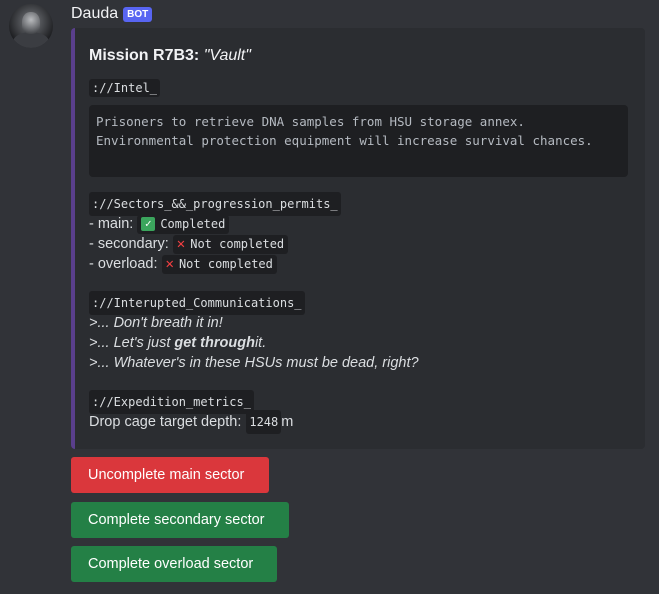 The height and width of the screenshot is (594, 659). I want to click on comms-header: ://Interupted_Communications_, so click(359, 303).